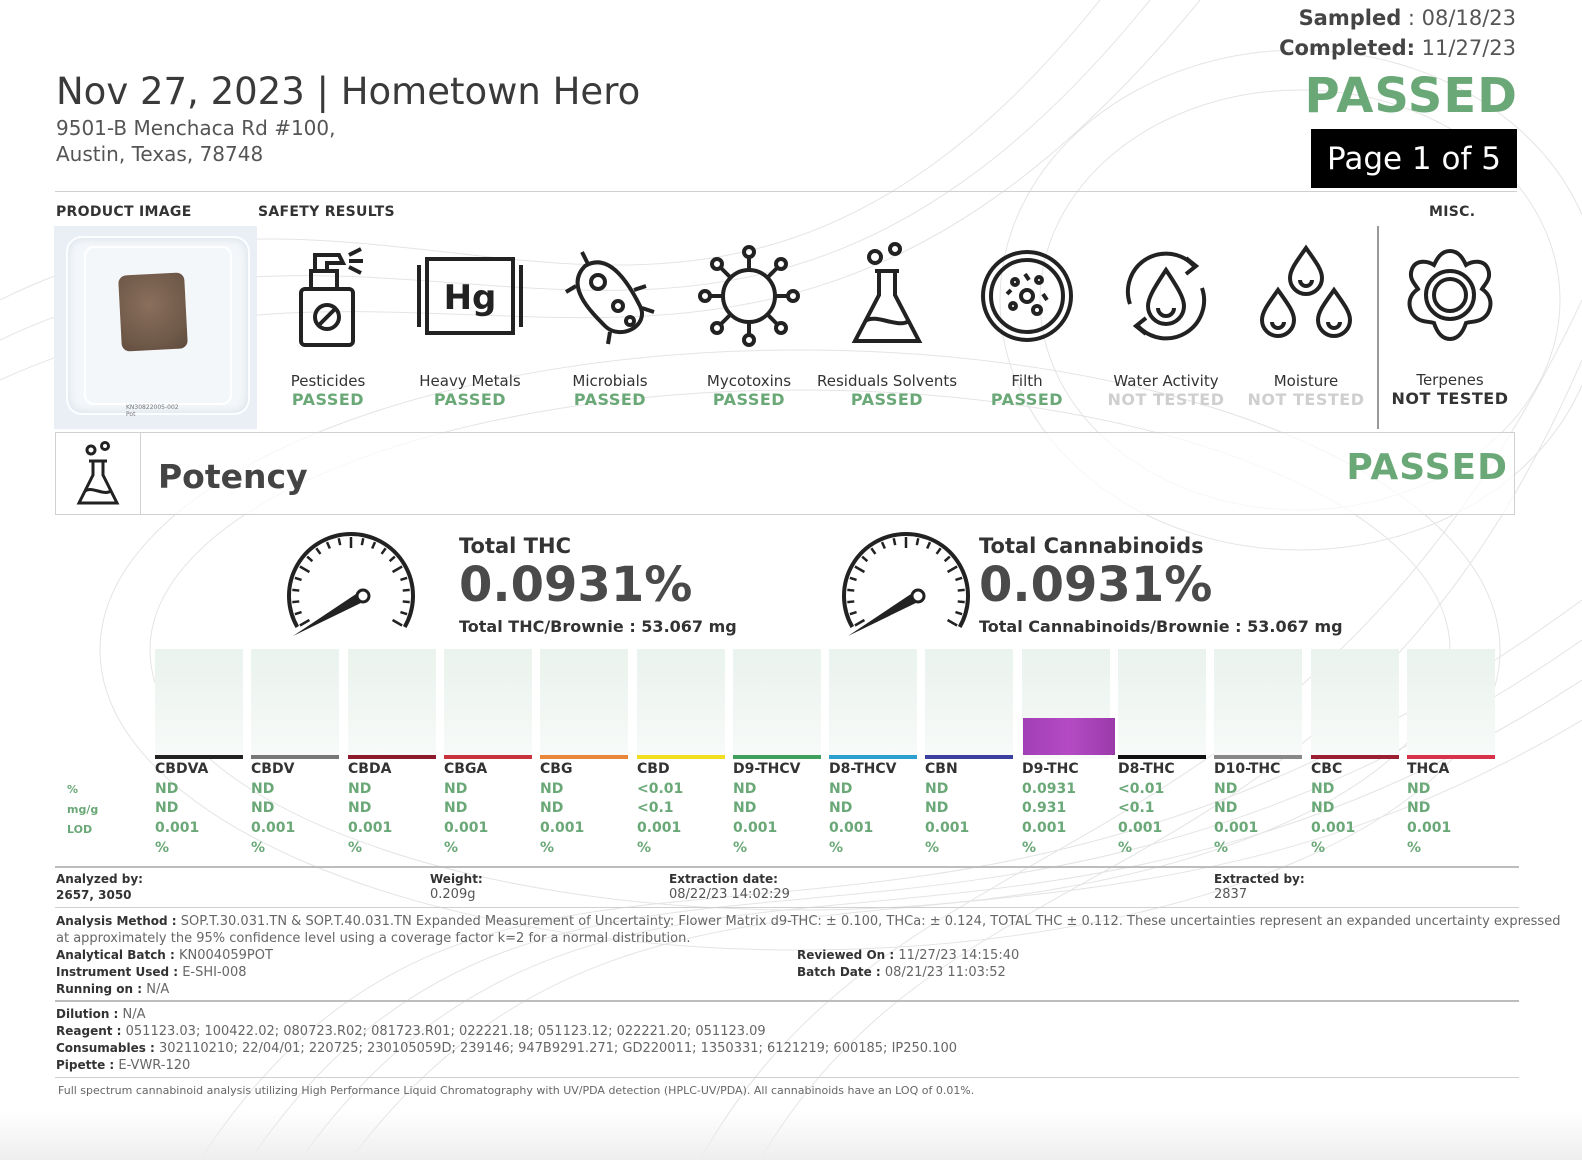  I want to click on cannabinoid-color-line-d8-thcv, so click(873, 757).